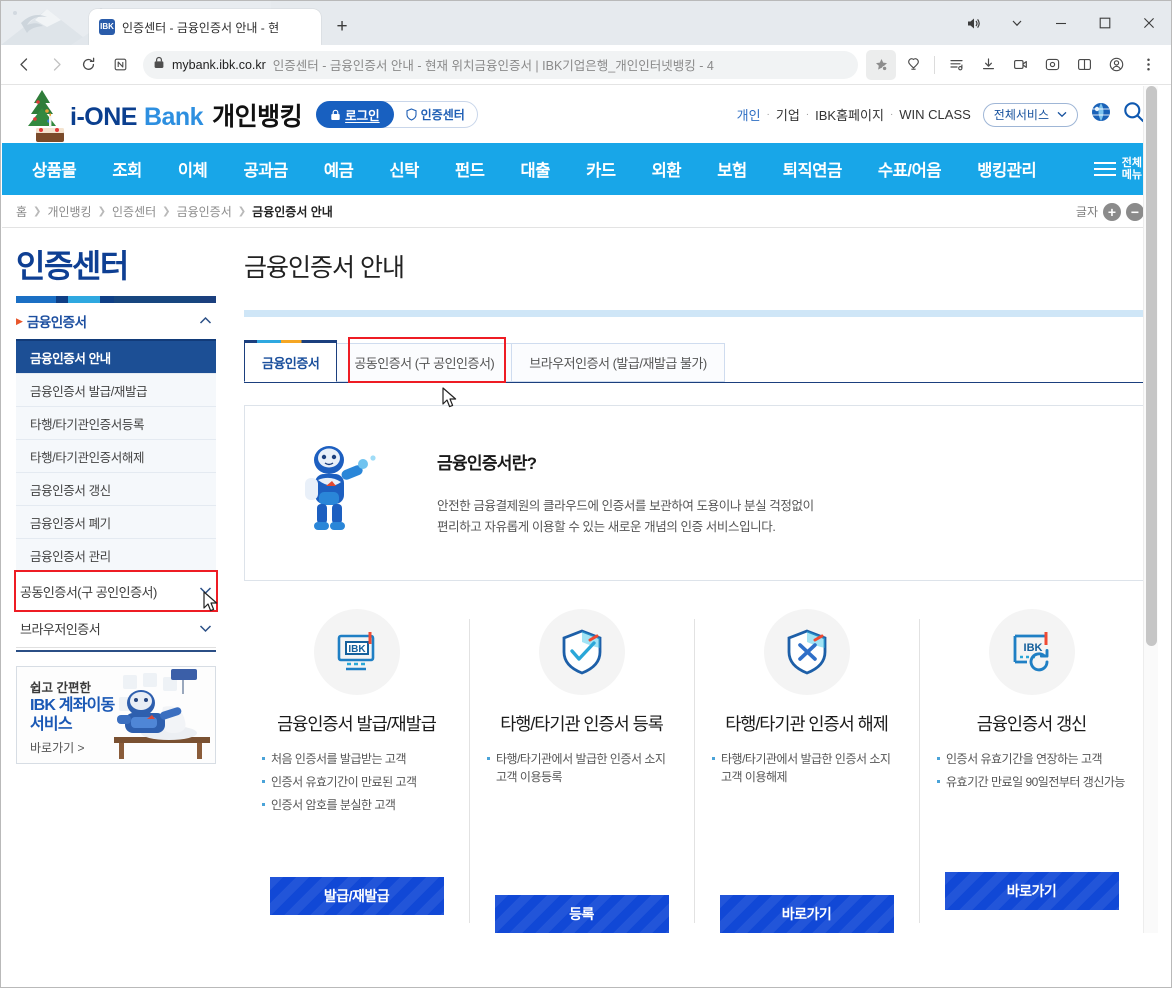 This screenshot has width=1172, height=988. Describe the element at coordinates (536, 169) in the screenshot. I see `gnb-item-loan: 대출` at that location.